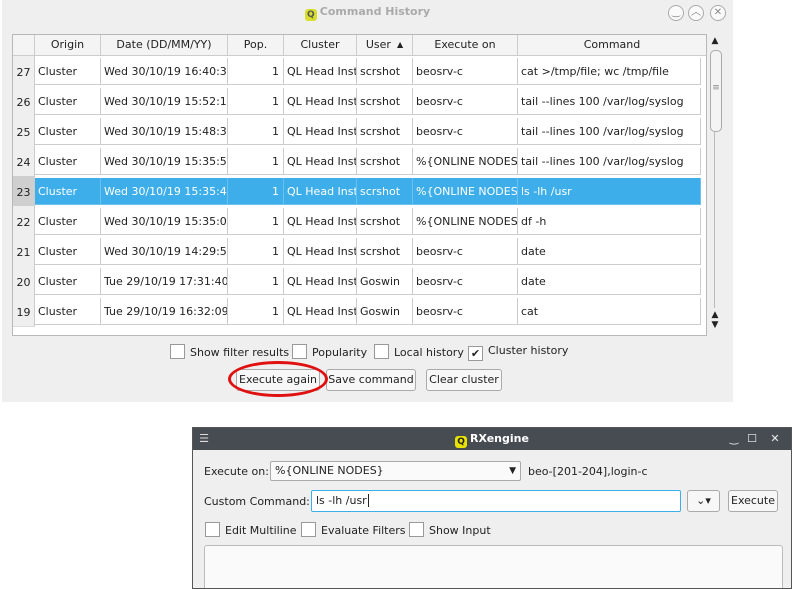  I want to click on execute-on-label: Execute on:, so click(236, 471).